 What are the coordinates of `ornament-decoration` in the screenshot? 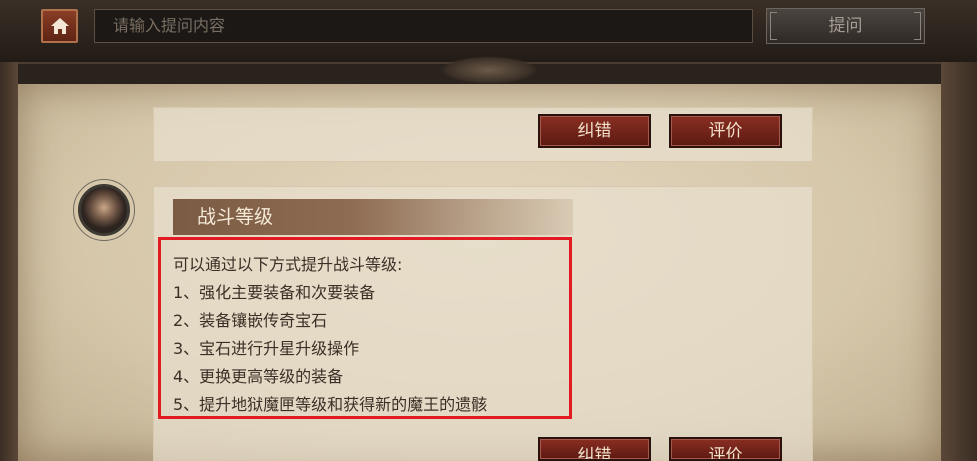 It's located at (489, 70).